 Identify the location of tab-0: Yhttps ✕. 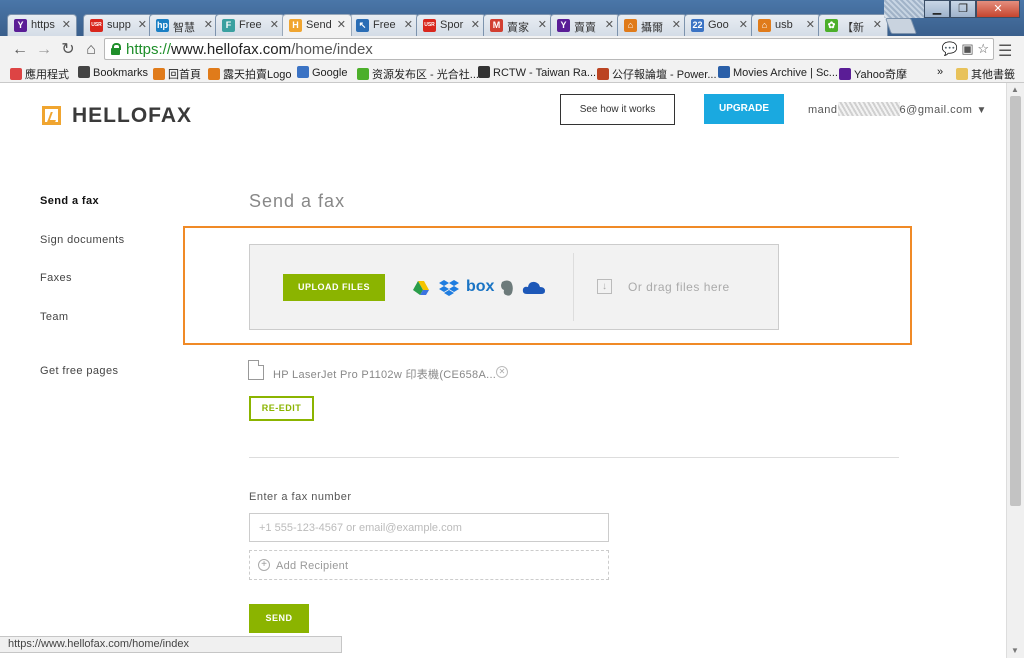
(42, 25).